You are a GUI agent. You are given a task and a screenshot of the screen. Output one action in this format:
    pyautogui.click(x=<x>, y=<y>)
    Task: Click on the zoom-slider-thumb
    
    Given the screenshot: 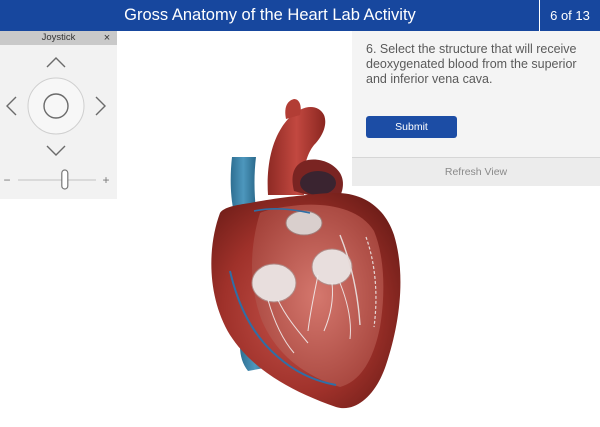 What is the action you would take?
    pyautogui.click(x=65, y=179)
    